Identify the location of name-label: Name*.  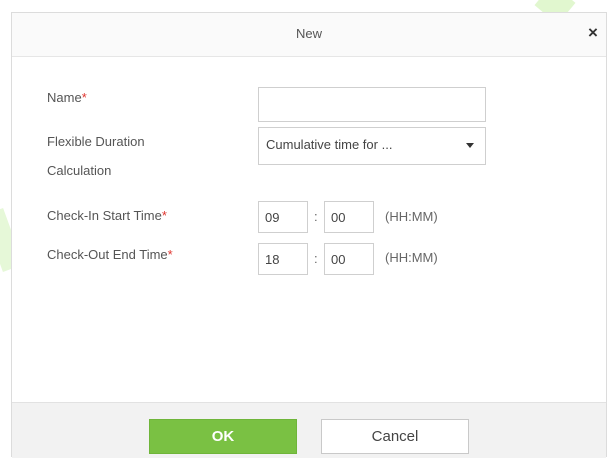
(67, 97).